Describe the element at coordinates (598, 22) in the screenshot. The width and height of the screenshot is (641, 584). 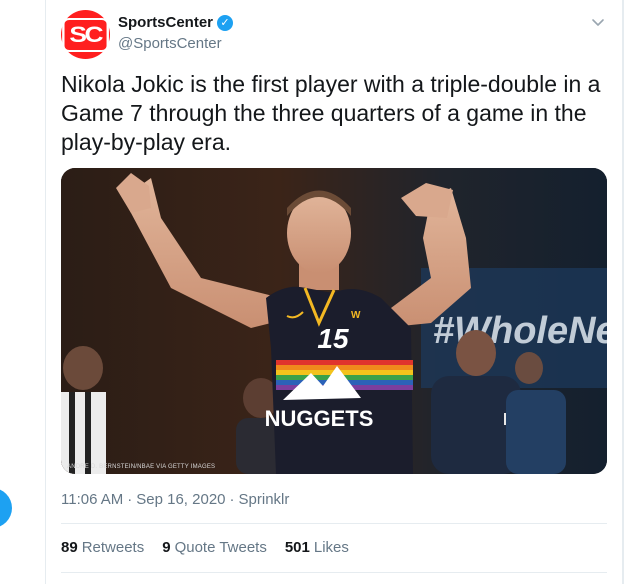
I see `chevron-down-icon` at that location.